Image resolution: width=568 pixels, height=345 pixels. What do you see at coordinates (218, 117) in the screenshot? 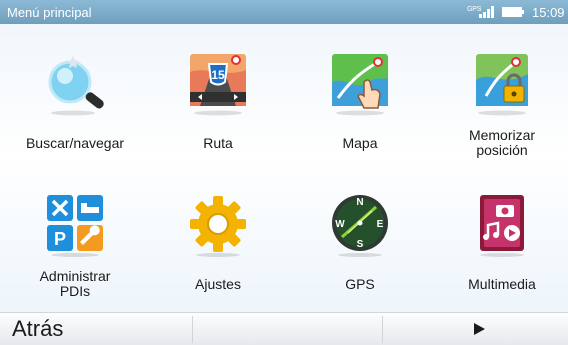
I see `menu-item-ruta: 15 Ruta` at bounding box center [218, 117].